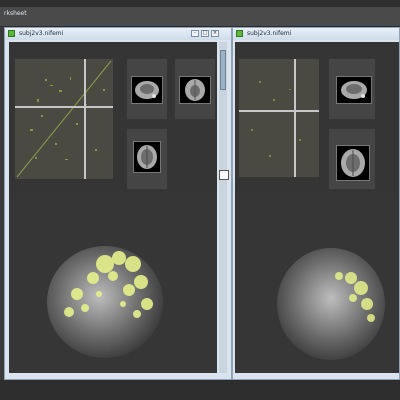 Image resolution: width=400 pixels, height=400 pixels. Describe the element at coordinates (200, 17) in the screenshot. I see `app-title-bar: rksheet` at that location.